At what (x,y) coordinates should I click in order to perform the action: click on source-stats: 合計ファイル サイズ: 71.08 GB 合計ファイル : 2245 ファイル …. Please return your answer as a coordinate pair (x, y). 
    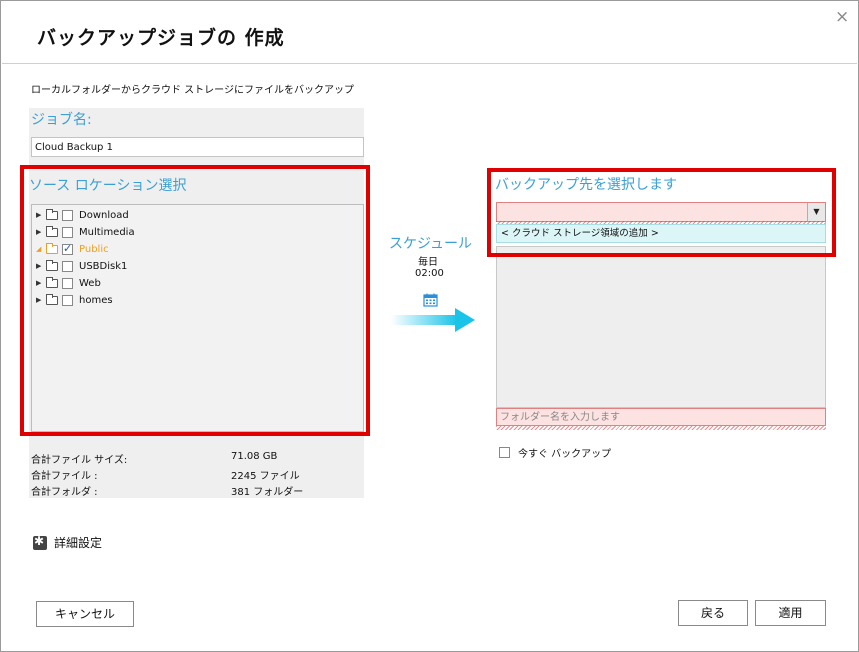
    Looking at the image, I should click on (191, 475).